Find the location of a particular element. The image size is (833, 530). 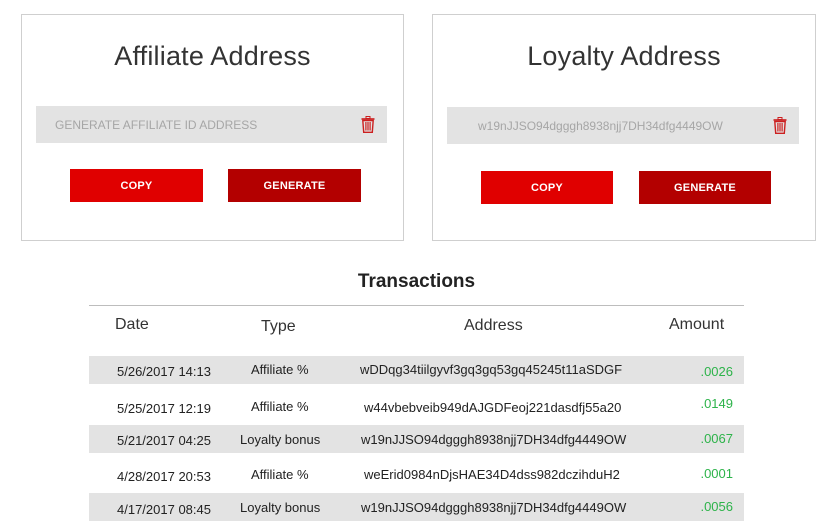

column-header-amount: Amount is located at coordinates (697, 324).